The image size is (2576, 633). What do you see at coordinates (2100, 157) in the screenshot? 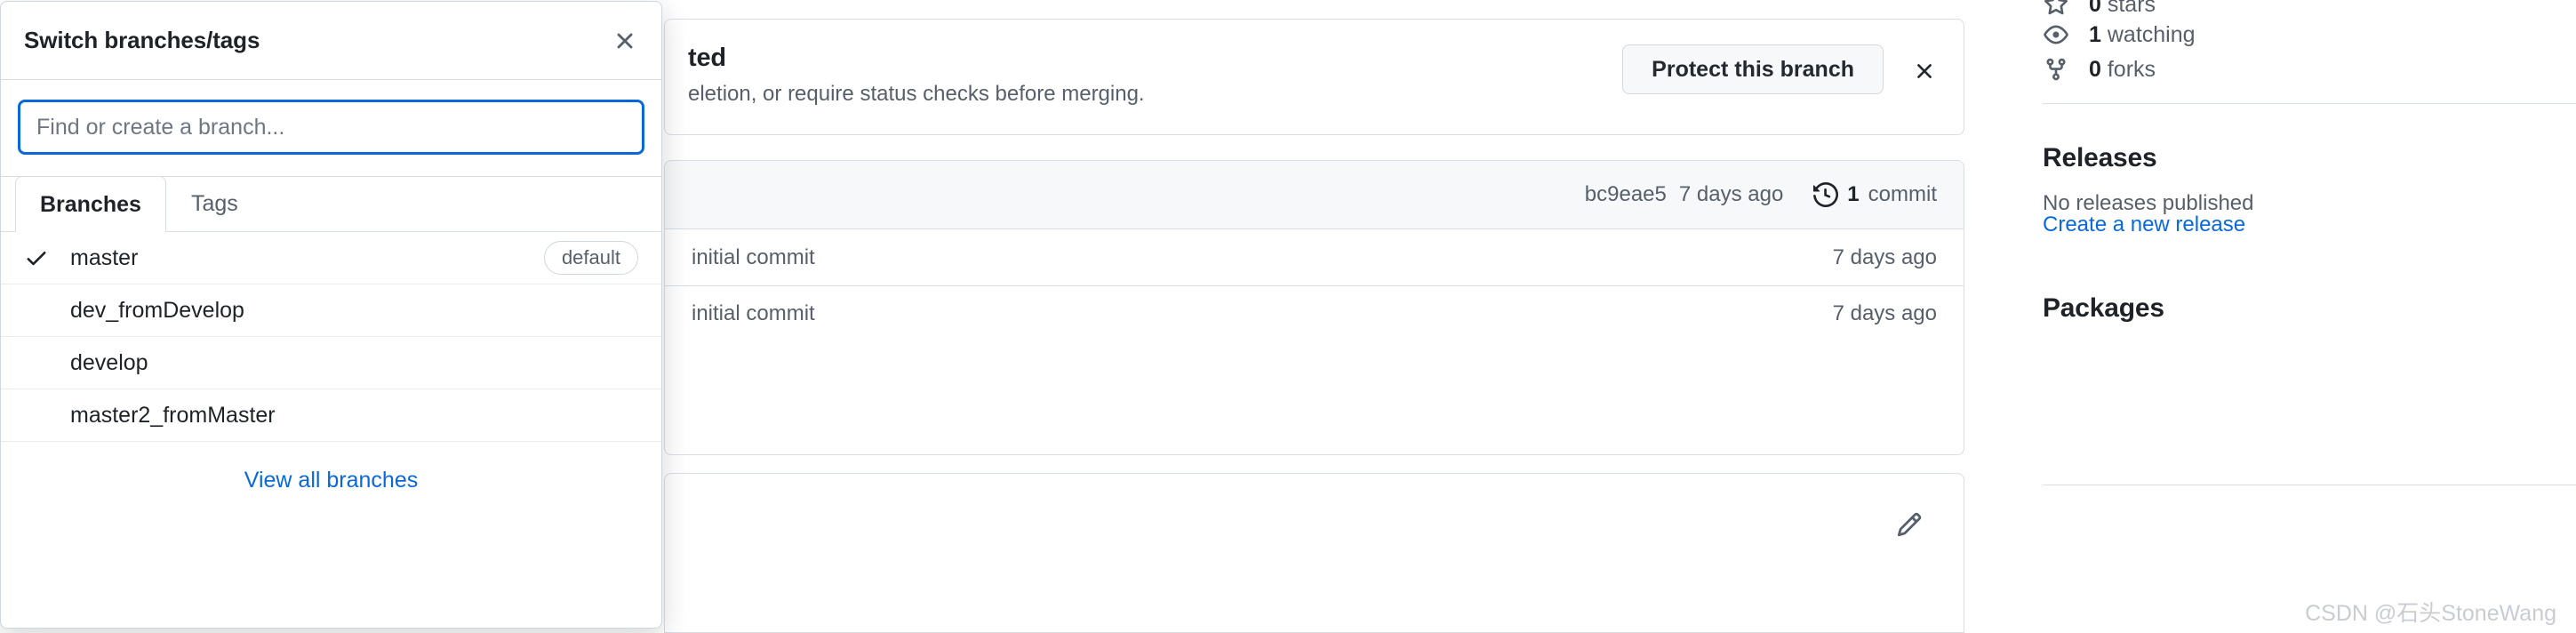
I see `releases-heading: Releases` at bounding box center [2100, 157].